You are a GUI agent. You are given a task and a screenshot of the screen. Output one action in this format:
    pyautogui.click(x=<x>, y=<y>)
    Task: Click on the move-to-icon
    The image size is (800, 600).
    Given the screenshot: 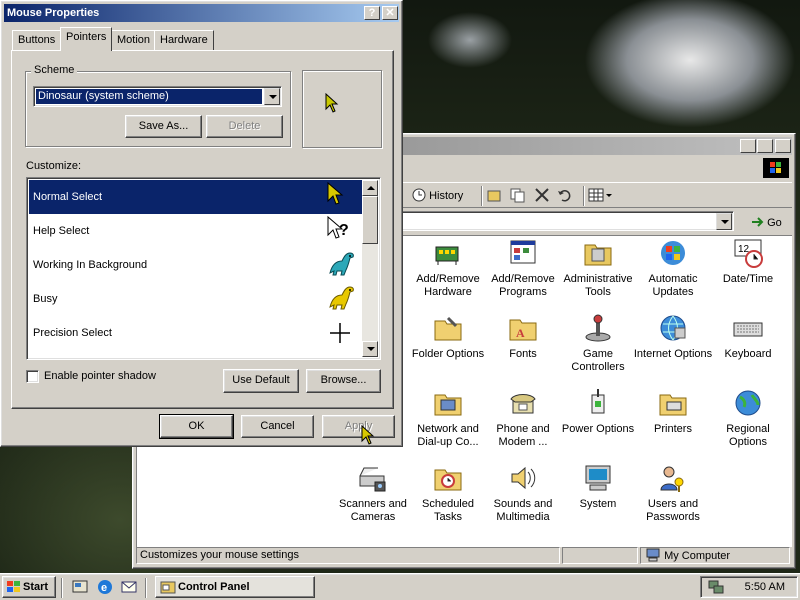 What is the action you would take?
    pyautogui.click(x=495, y=196)
    